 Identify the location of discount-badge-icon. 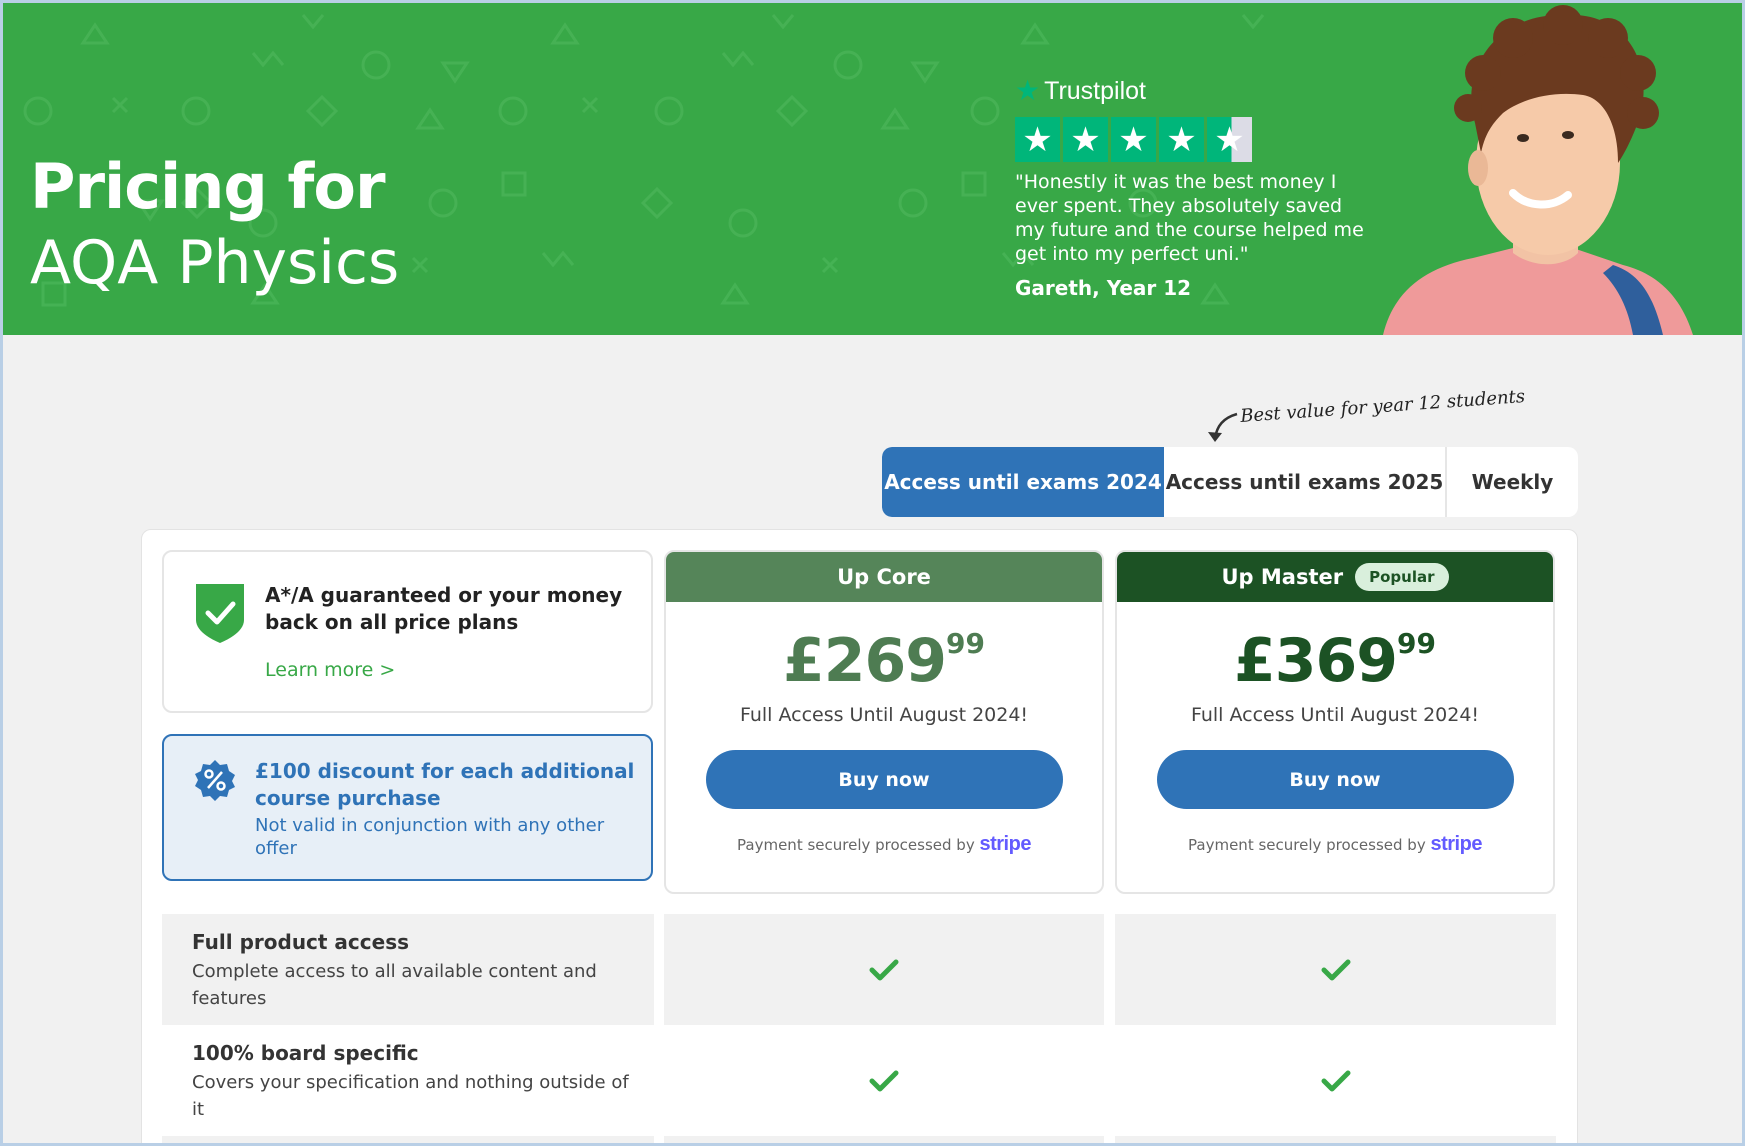
(215, 780).